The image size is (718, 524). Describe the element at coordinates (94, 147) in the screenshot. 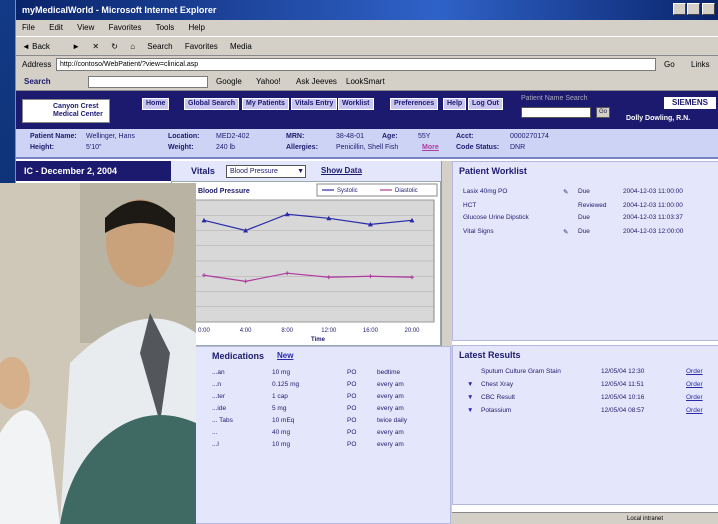

I see `height-value: 5'10"` at that location.